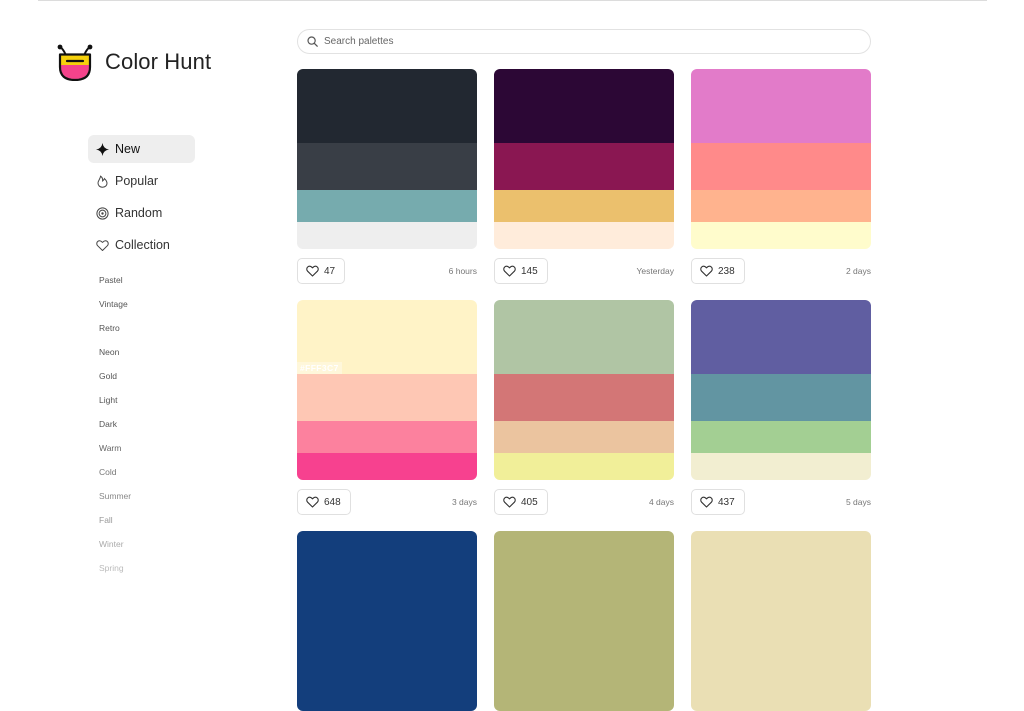 Image resolution: width=1024 pixels, height=711 pixels. What do you see at coordinates (330, 271) in the screenshot?
I see `like-count: 47` at bounding box center [330, 271].